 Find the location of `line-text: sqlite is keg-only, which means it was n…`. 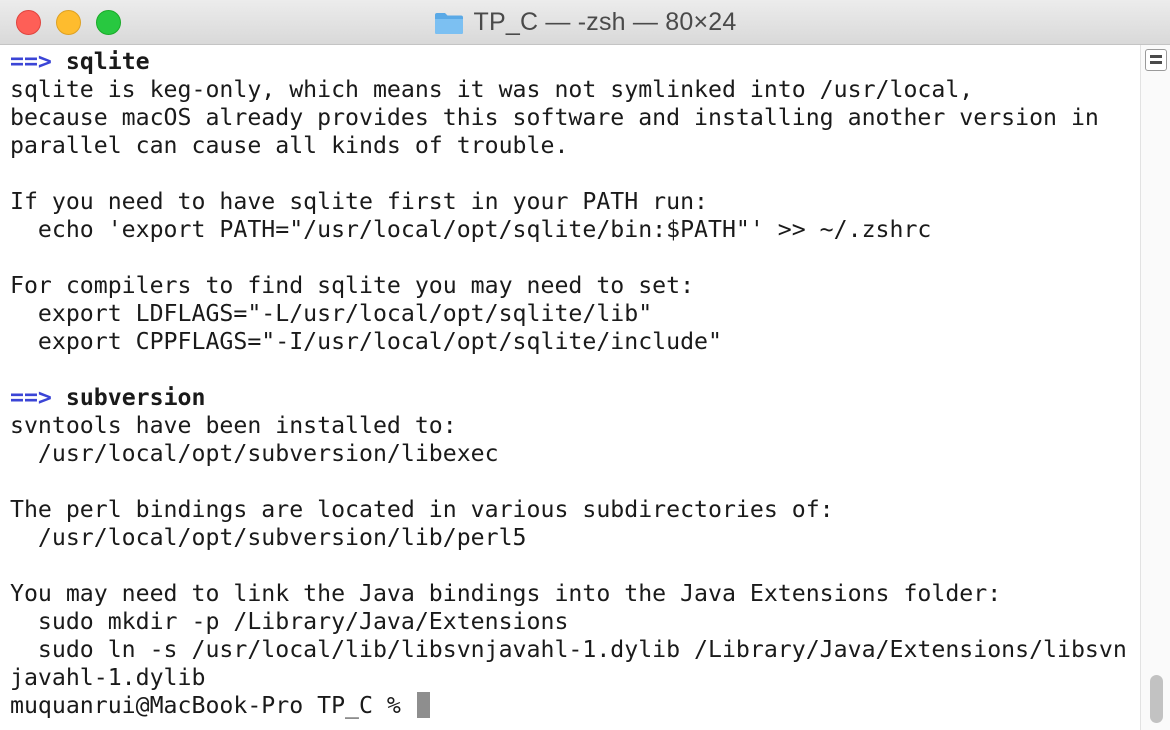

line-text: sqlite is keg-only, which means it was n… is located at coordinates (492, 89).